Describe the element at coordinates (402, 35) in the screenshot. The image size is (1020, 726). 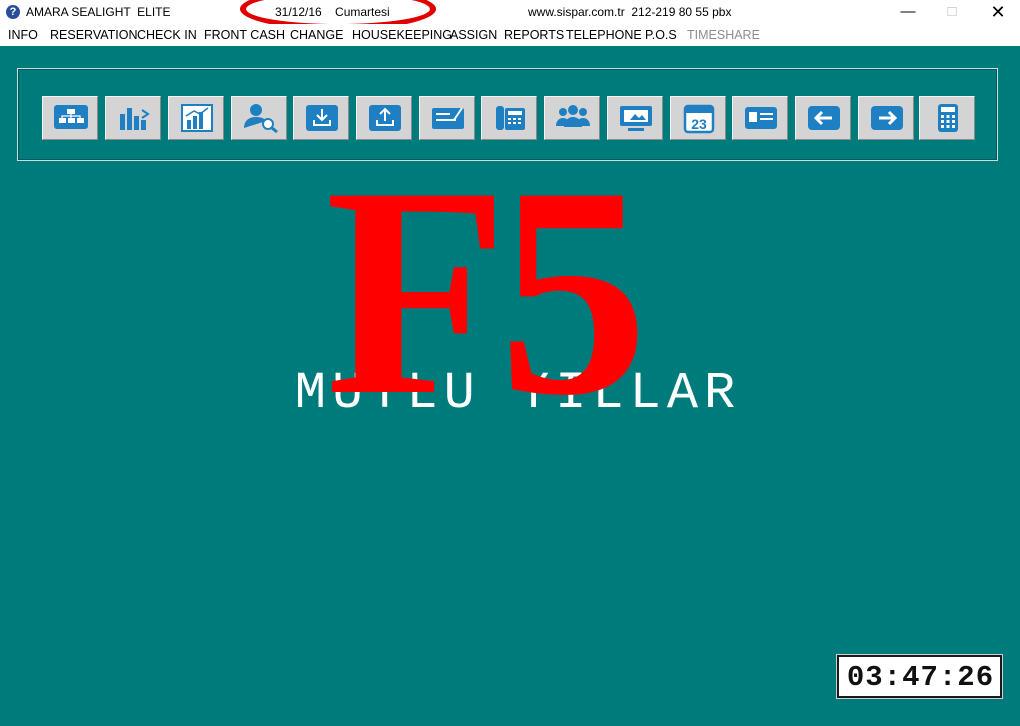
I see `menu-housekeeping: HOUSEKEEPING` at that location.